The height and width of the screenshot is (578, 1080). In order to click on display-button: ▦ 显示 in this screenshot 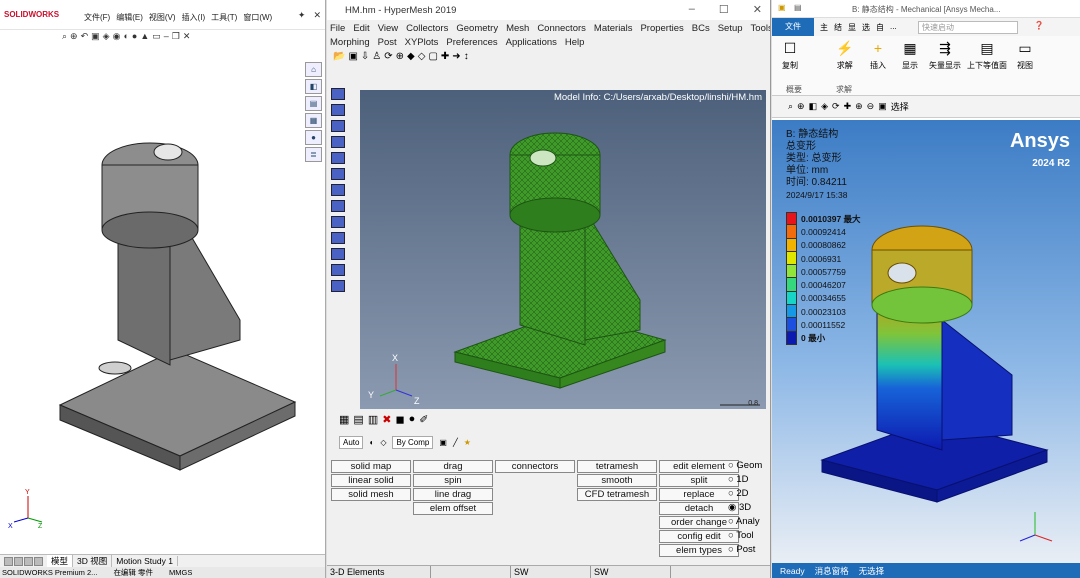, I will do `click(910, 55)`.